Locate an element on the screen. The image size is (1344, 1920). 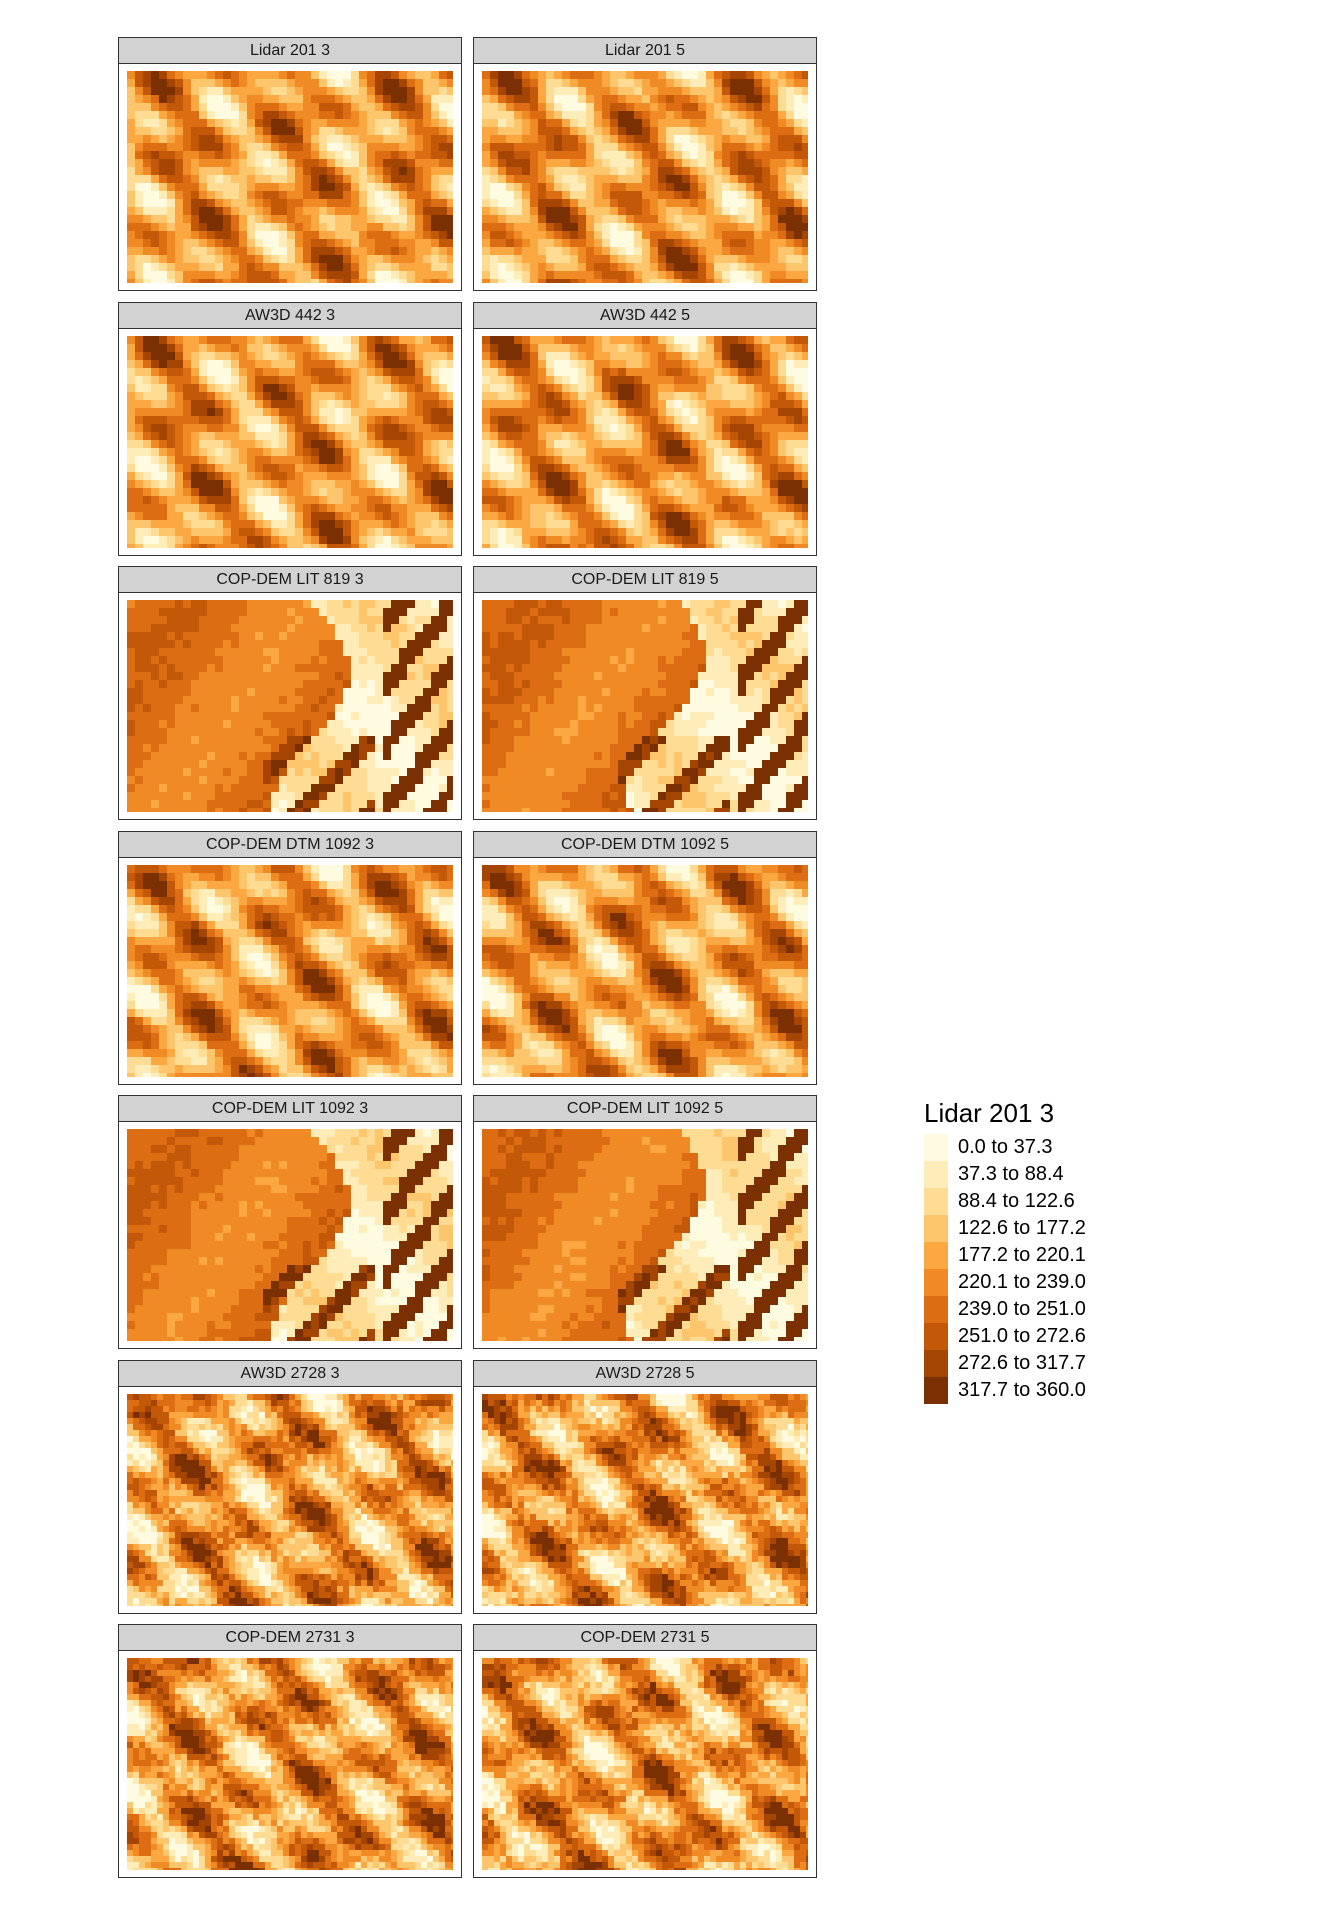
panel-title: COP-DEM LIT 819 5 is located at coordinates (645, 580).